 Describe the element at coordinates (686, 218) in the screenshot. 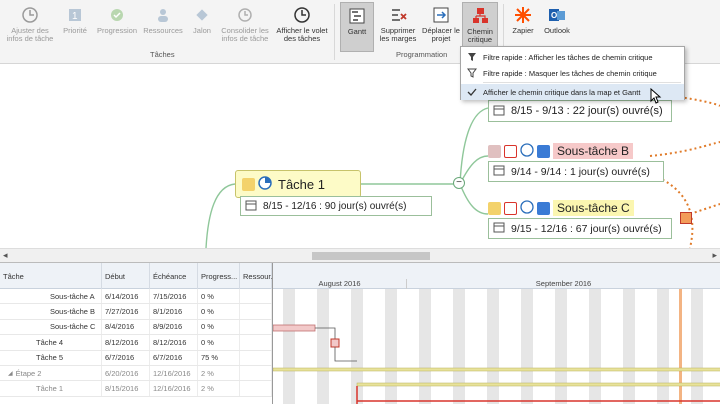

I see `linked-task-marker-icon` at that location.